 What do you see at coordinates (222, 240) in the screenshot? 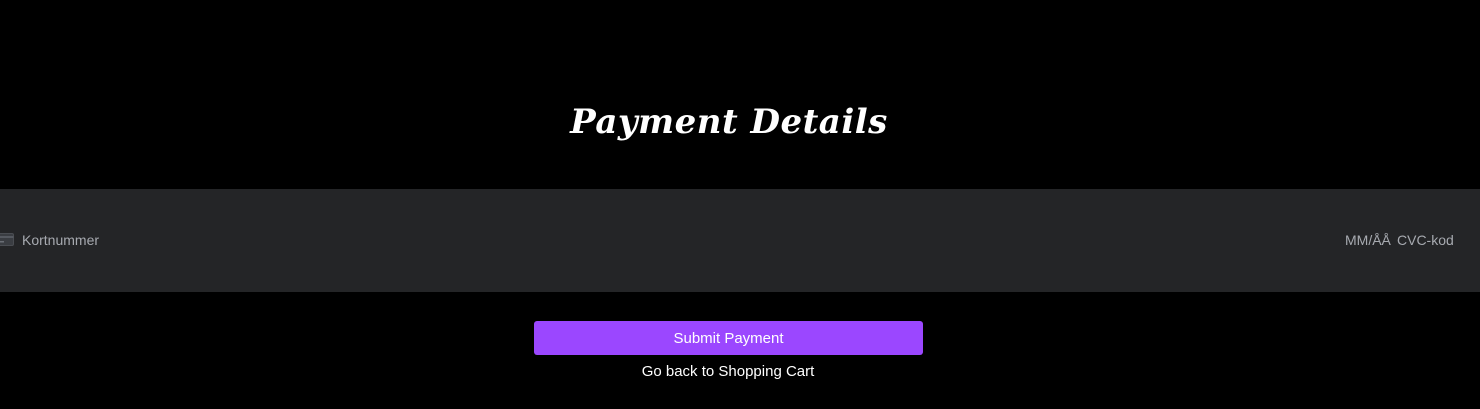
I see `card-number-input` at bounding box center [222, 240].